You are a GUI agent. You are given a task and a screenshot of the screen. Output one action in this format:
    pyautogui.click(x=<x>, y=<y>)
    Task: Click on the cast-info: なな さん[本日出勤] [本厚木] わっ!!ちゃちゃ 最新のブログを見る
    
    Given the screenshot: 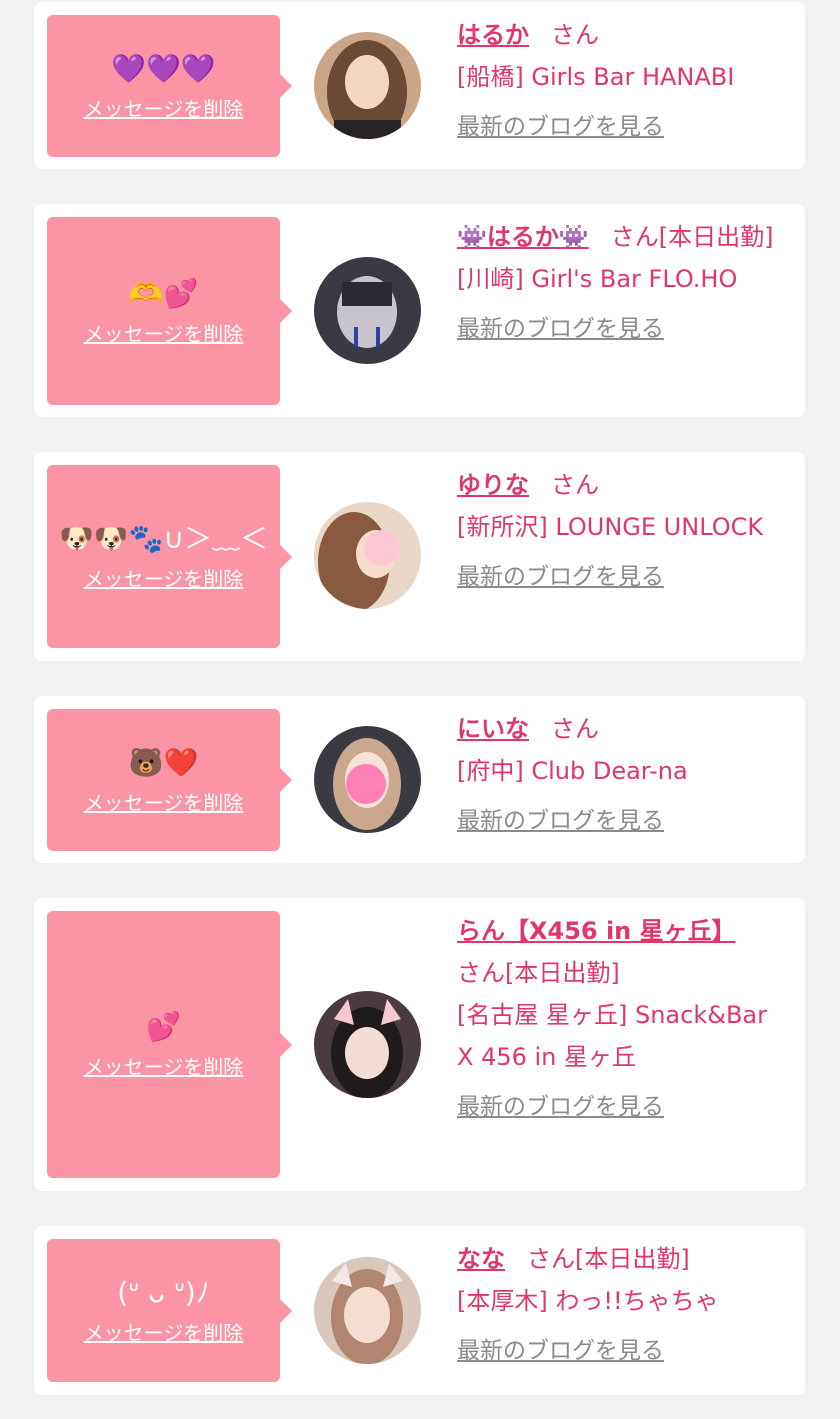 What is the action you would take?
    pyautogui.click(x=624, y=1305)
    